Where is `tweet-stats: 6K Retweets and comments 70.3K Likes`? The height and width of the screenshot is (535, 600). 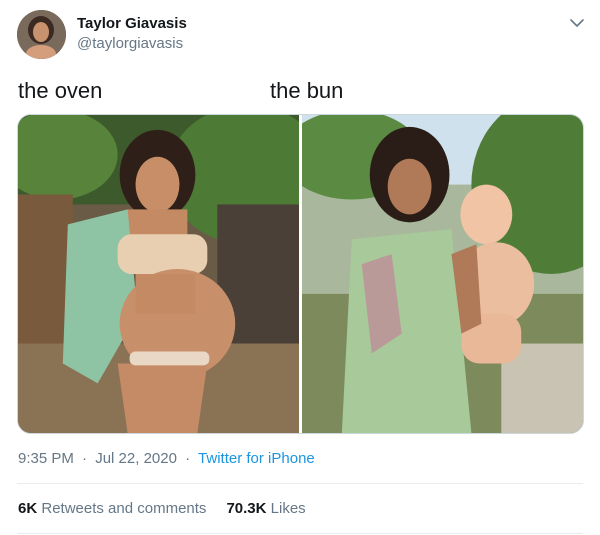
tweet-stats: 6K Retweets and comments 70.3K Likes is located at coordinates (162, 508).